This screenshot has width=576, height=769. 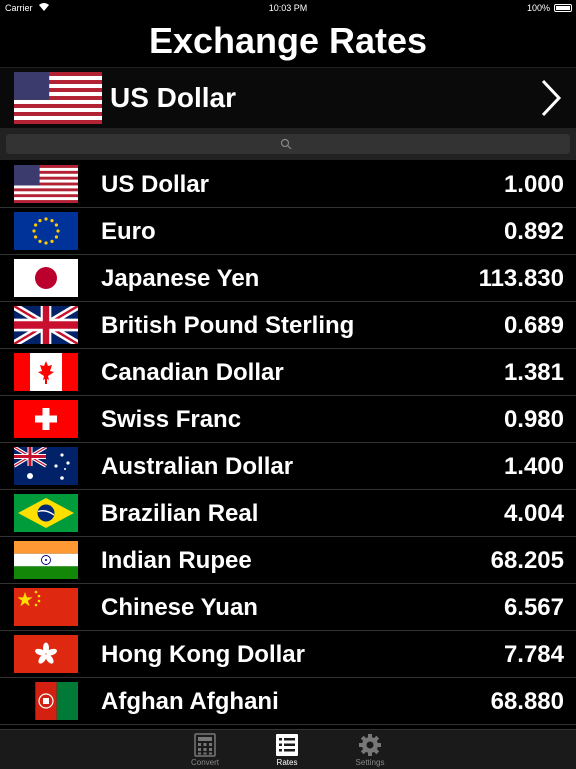 I want to click on base-currency-selector: US Dollar, so click(x=288, y=98).